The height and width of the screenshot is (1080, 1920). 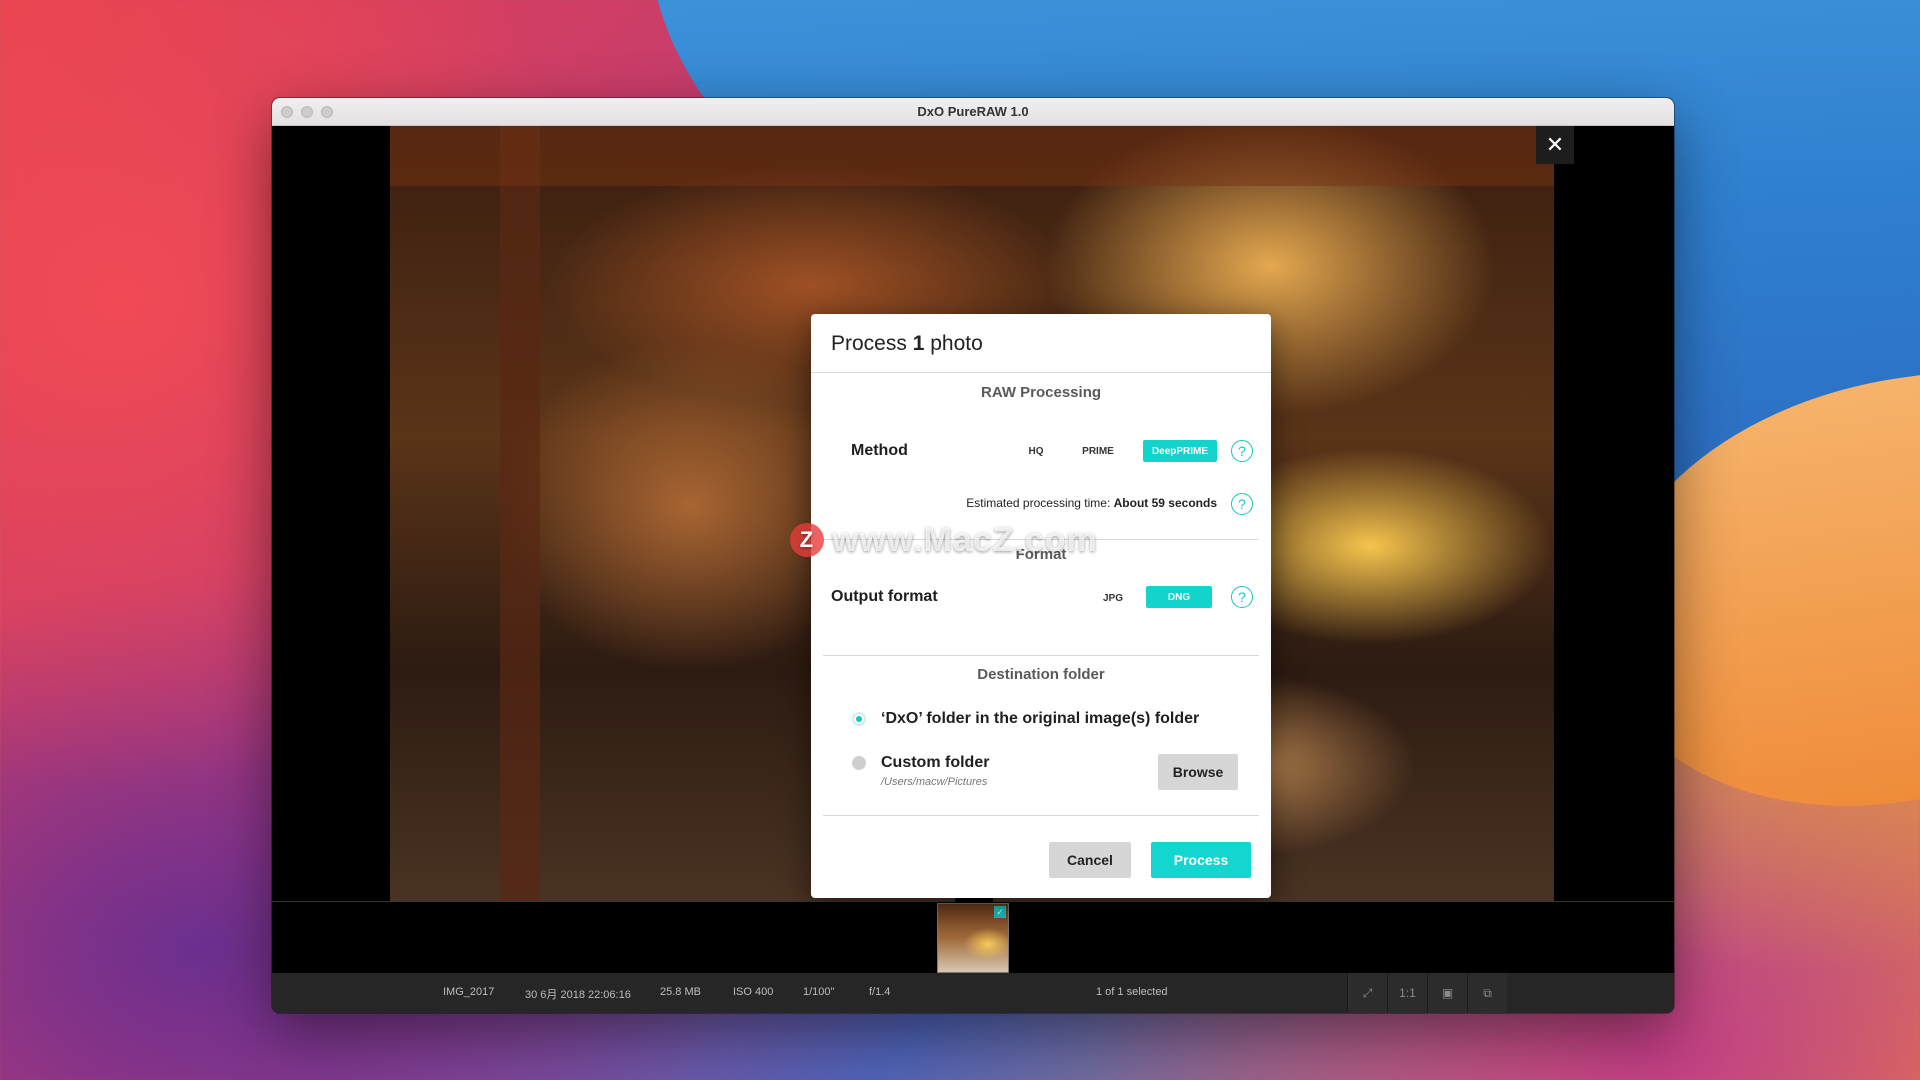 What do you see at coordinates (1036, 451) in the screenshot?
I see `method-hq-option: HQ` at bounding box center [1036, 451].